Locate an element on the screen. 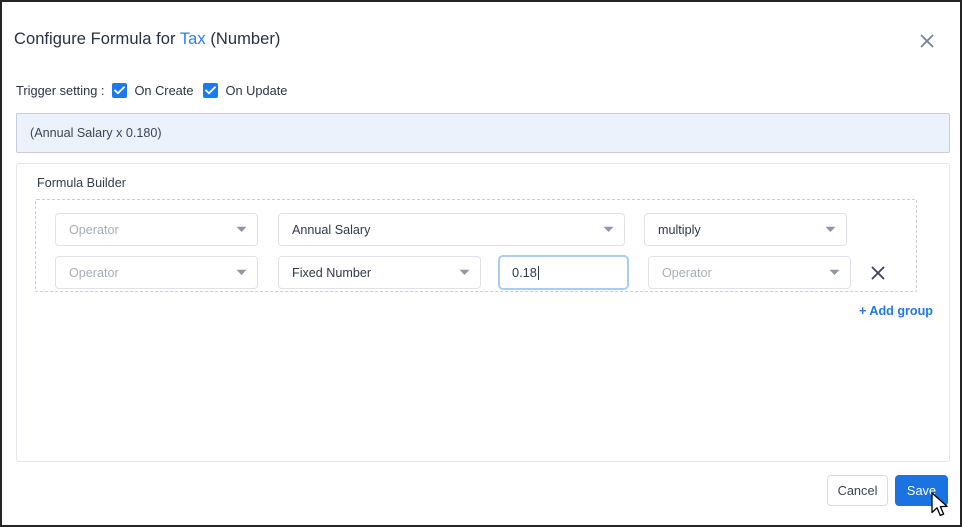  dialog-footer: Cancel Save is located at coordinates (481, 496).